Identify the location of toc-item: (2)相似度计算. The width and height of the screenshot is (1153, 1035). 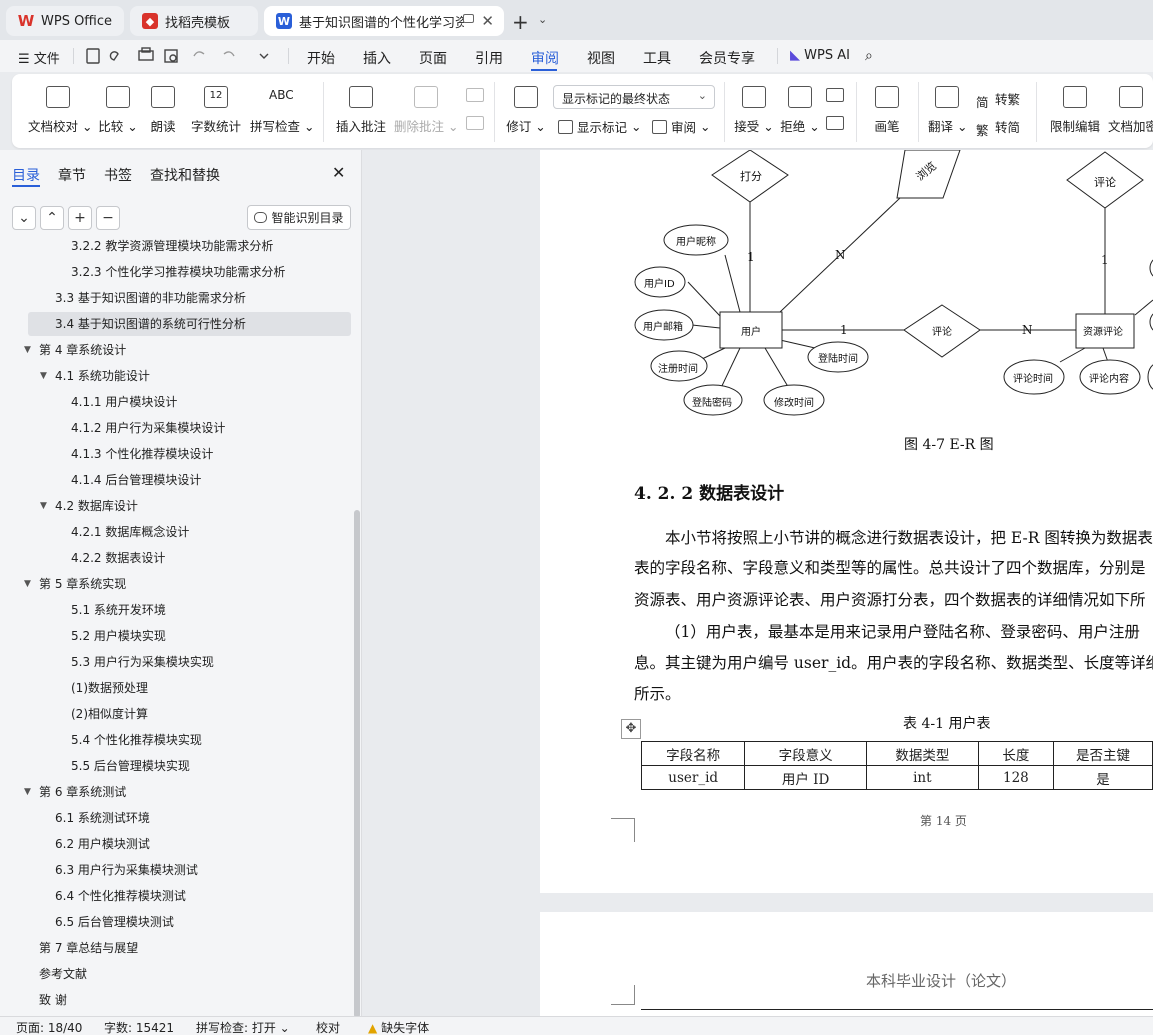
(177, 714).